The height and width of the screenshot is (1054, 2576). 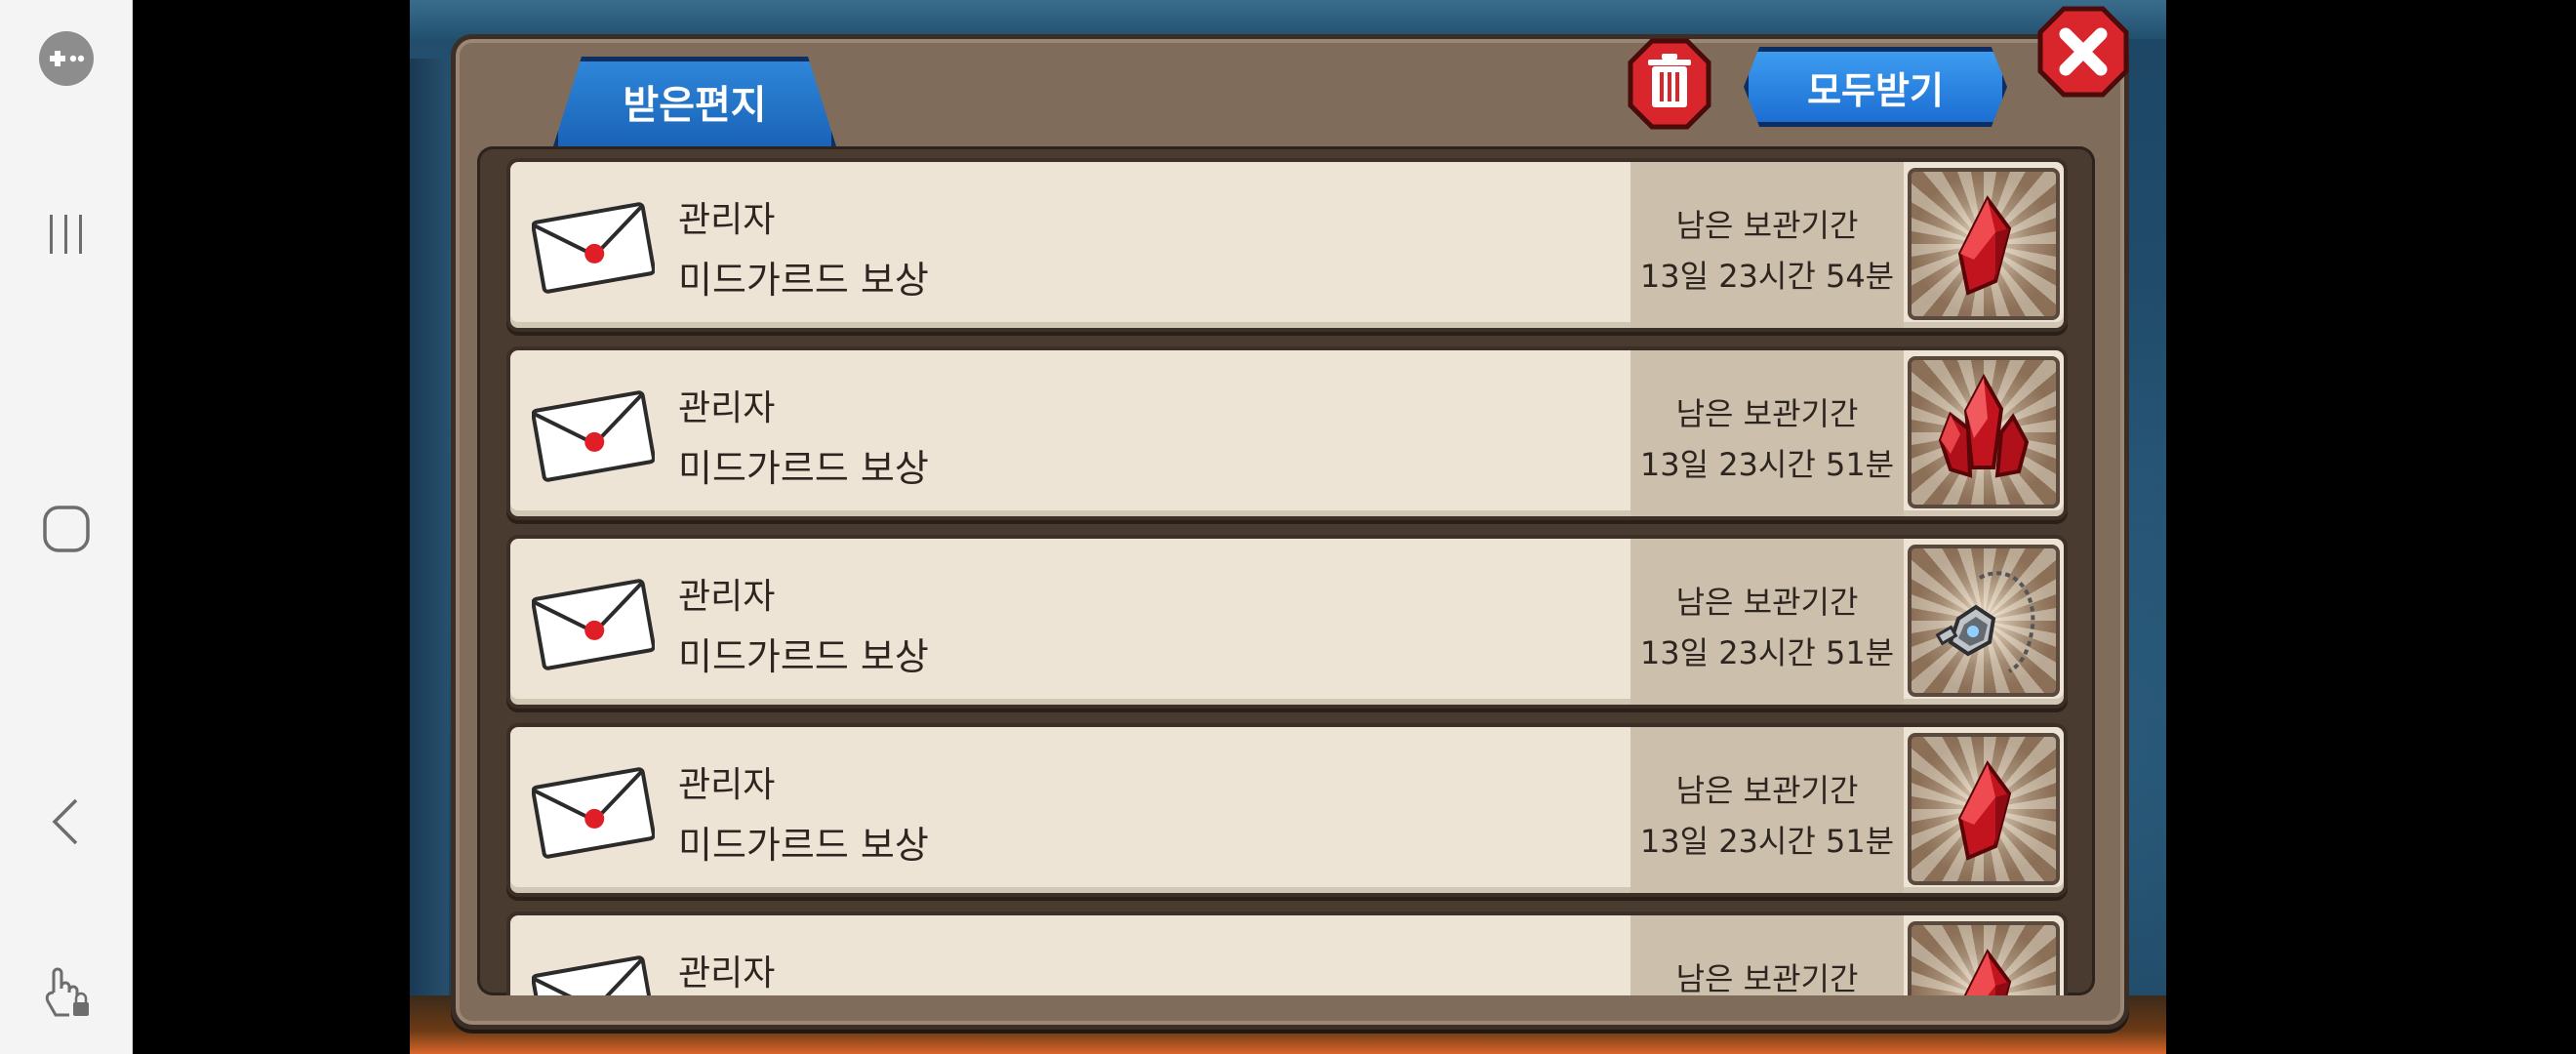 I want to click on back-icon, so click(x=66, y=821).